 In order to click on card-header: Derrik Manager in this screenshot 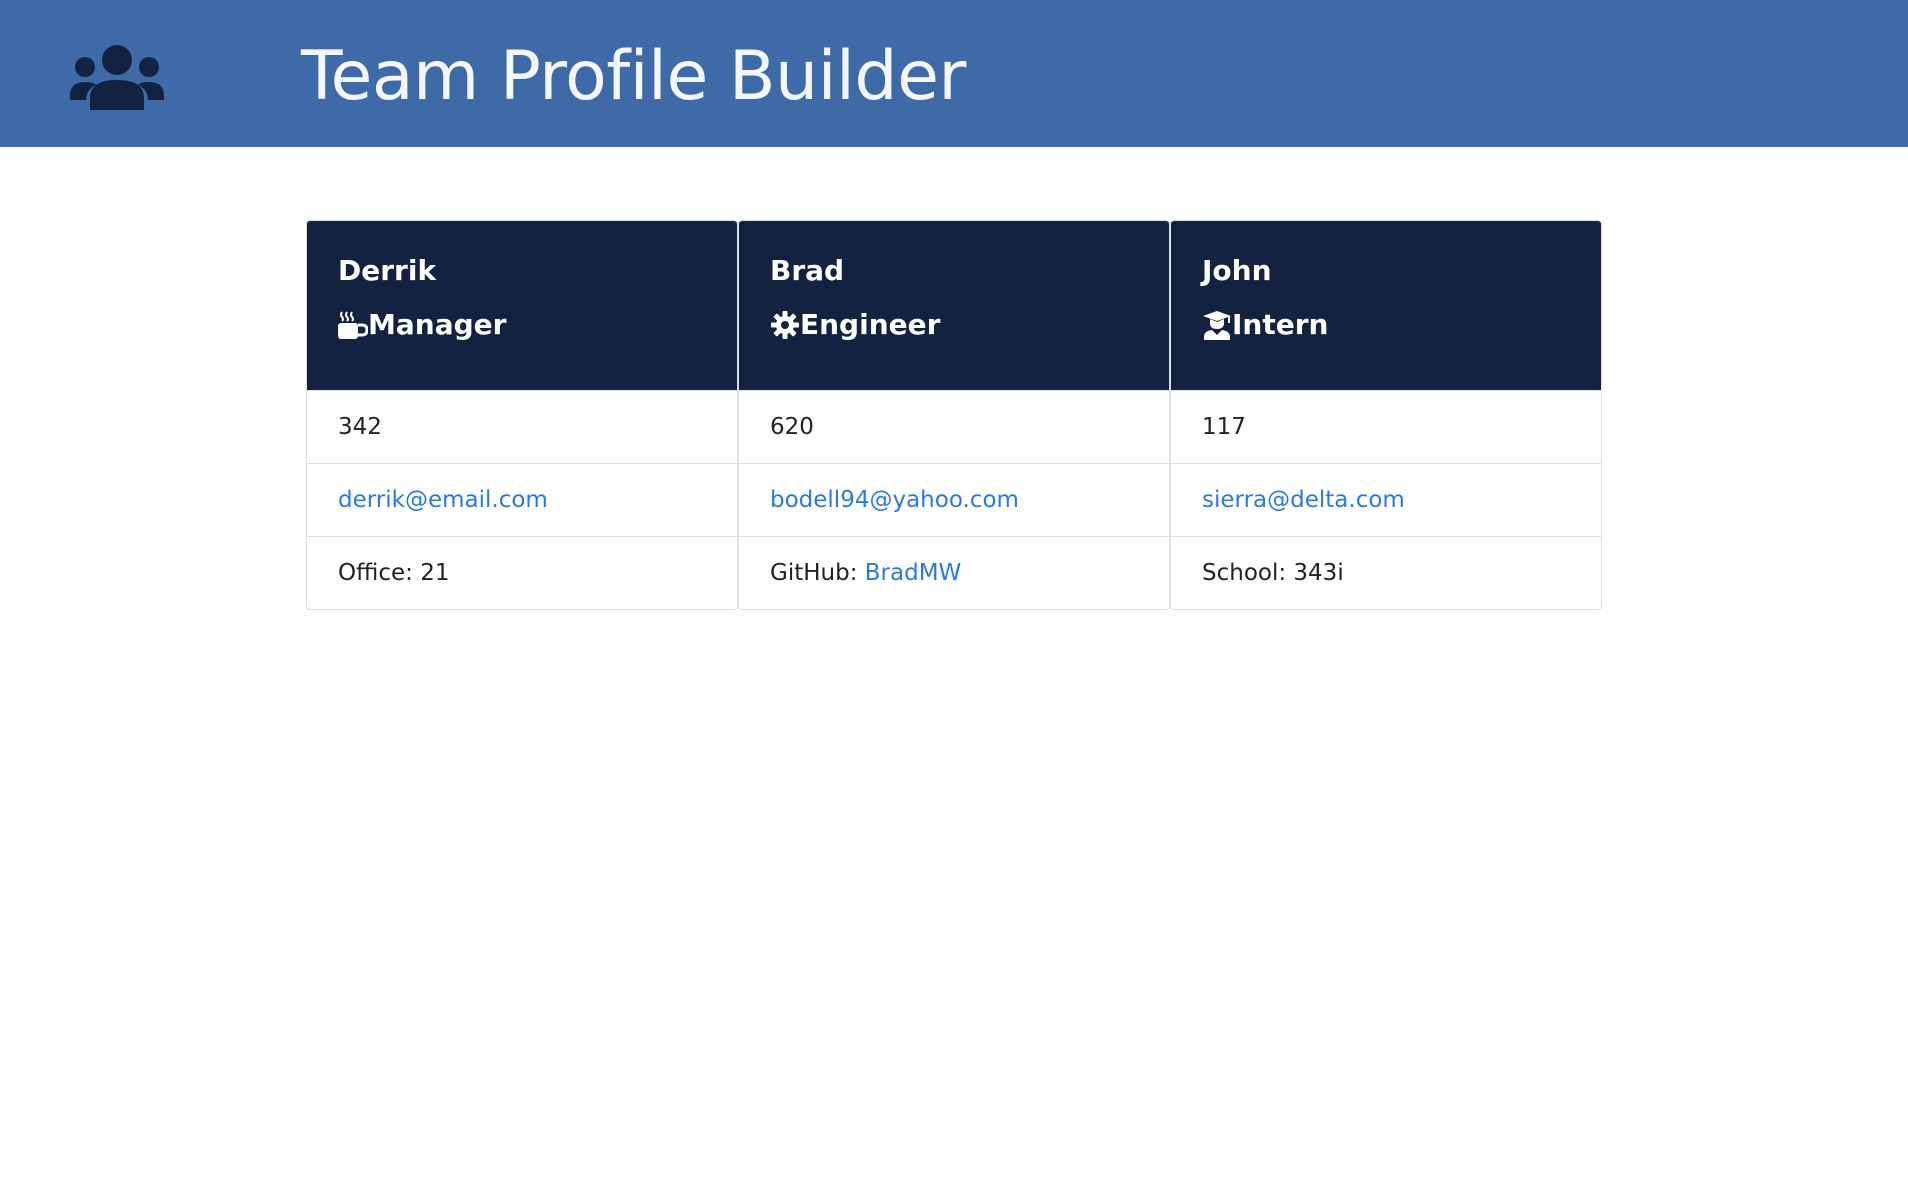, I will do `click(522, 305)`.